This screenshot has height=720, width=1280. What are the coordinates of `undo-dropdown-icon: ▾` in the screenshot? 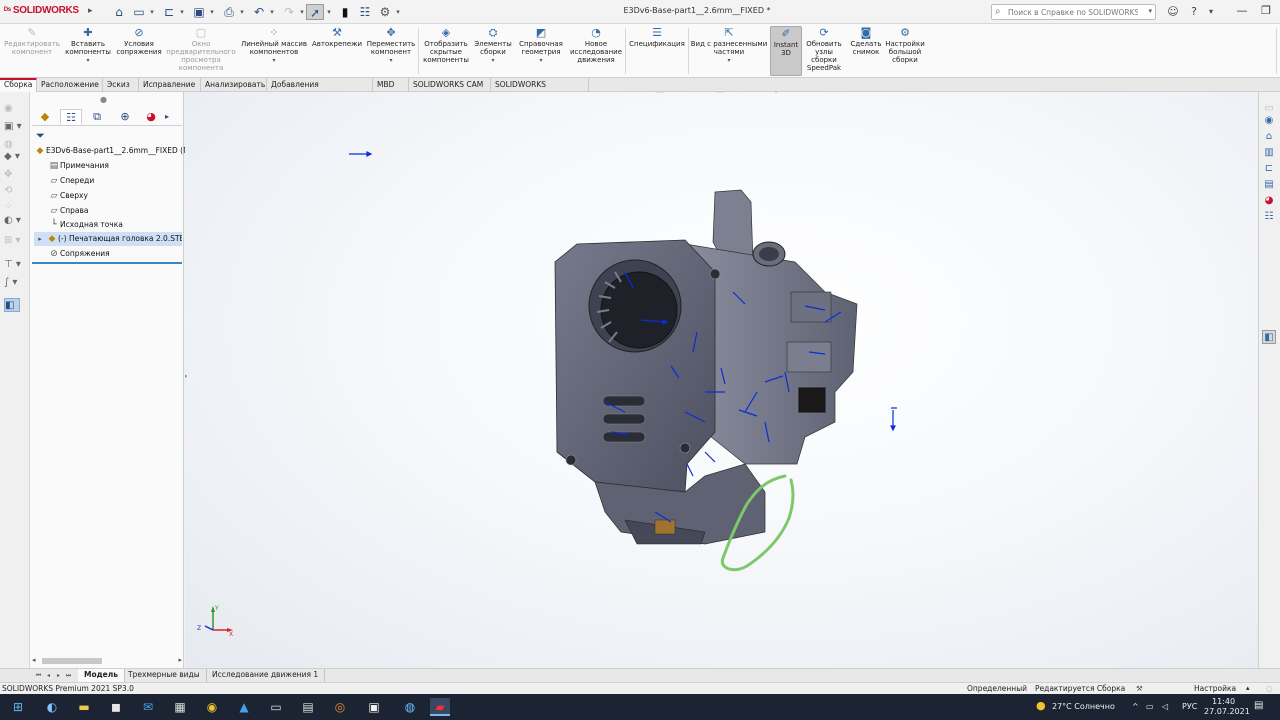 It's located at (272, 12).